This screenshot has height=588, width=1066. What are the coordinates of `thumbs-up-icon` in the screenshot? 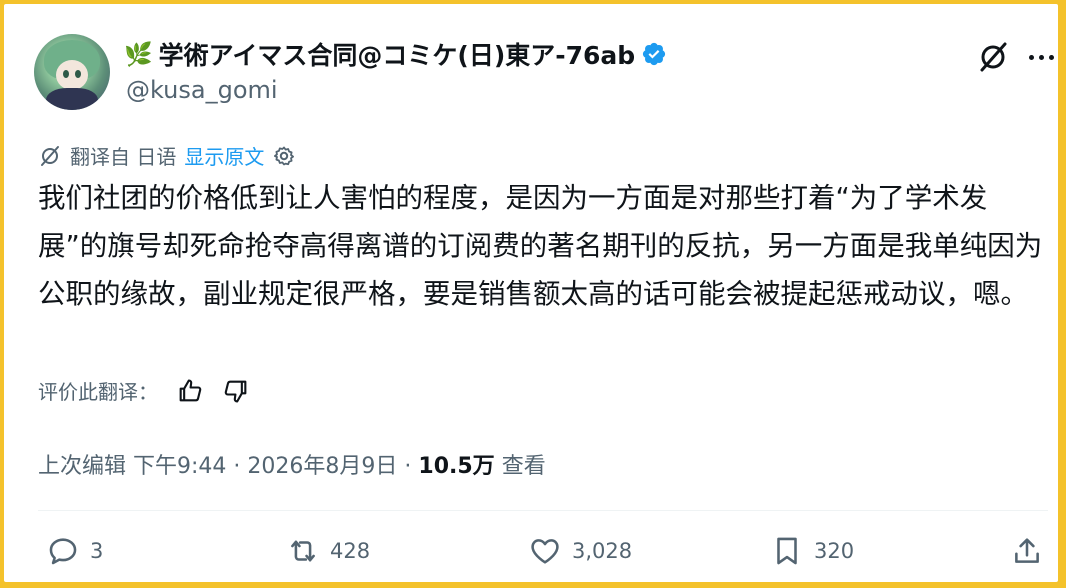 It's located at (190, 391).